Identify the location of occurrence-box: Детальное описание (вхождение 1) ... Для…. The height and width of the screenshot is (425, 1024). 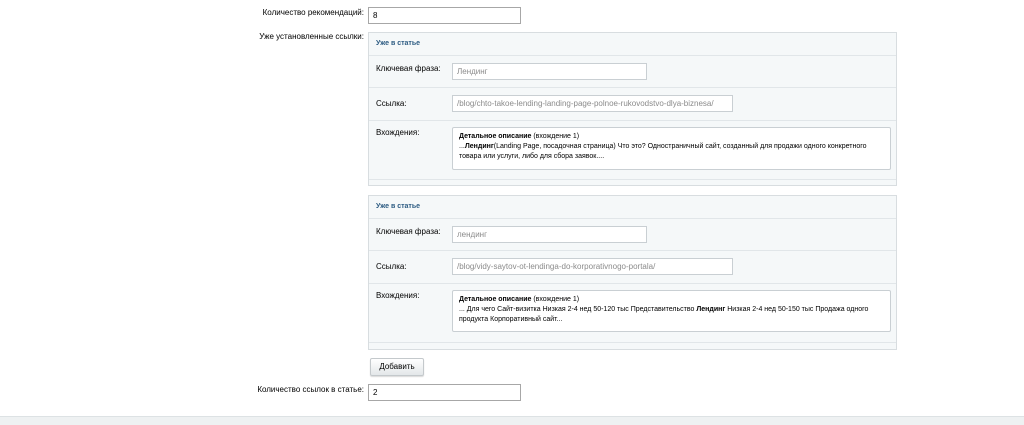
(671, 311).